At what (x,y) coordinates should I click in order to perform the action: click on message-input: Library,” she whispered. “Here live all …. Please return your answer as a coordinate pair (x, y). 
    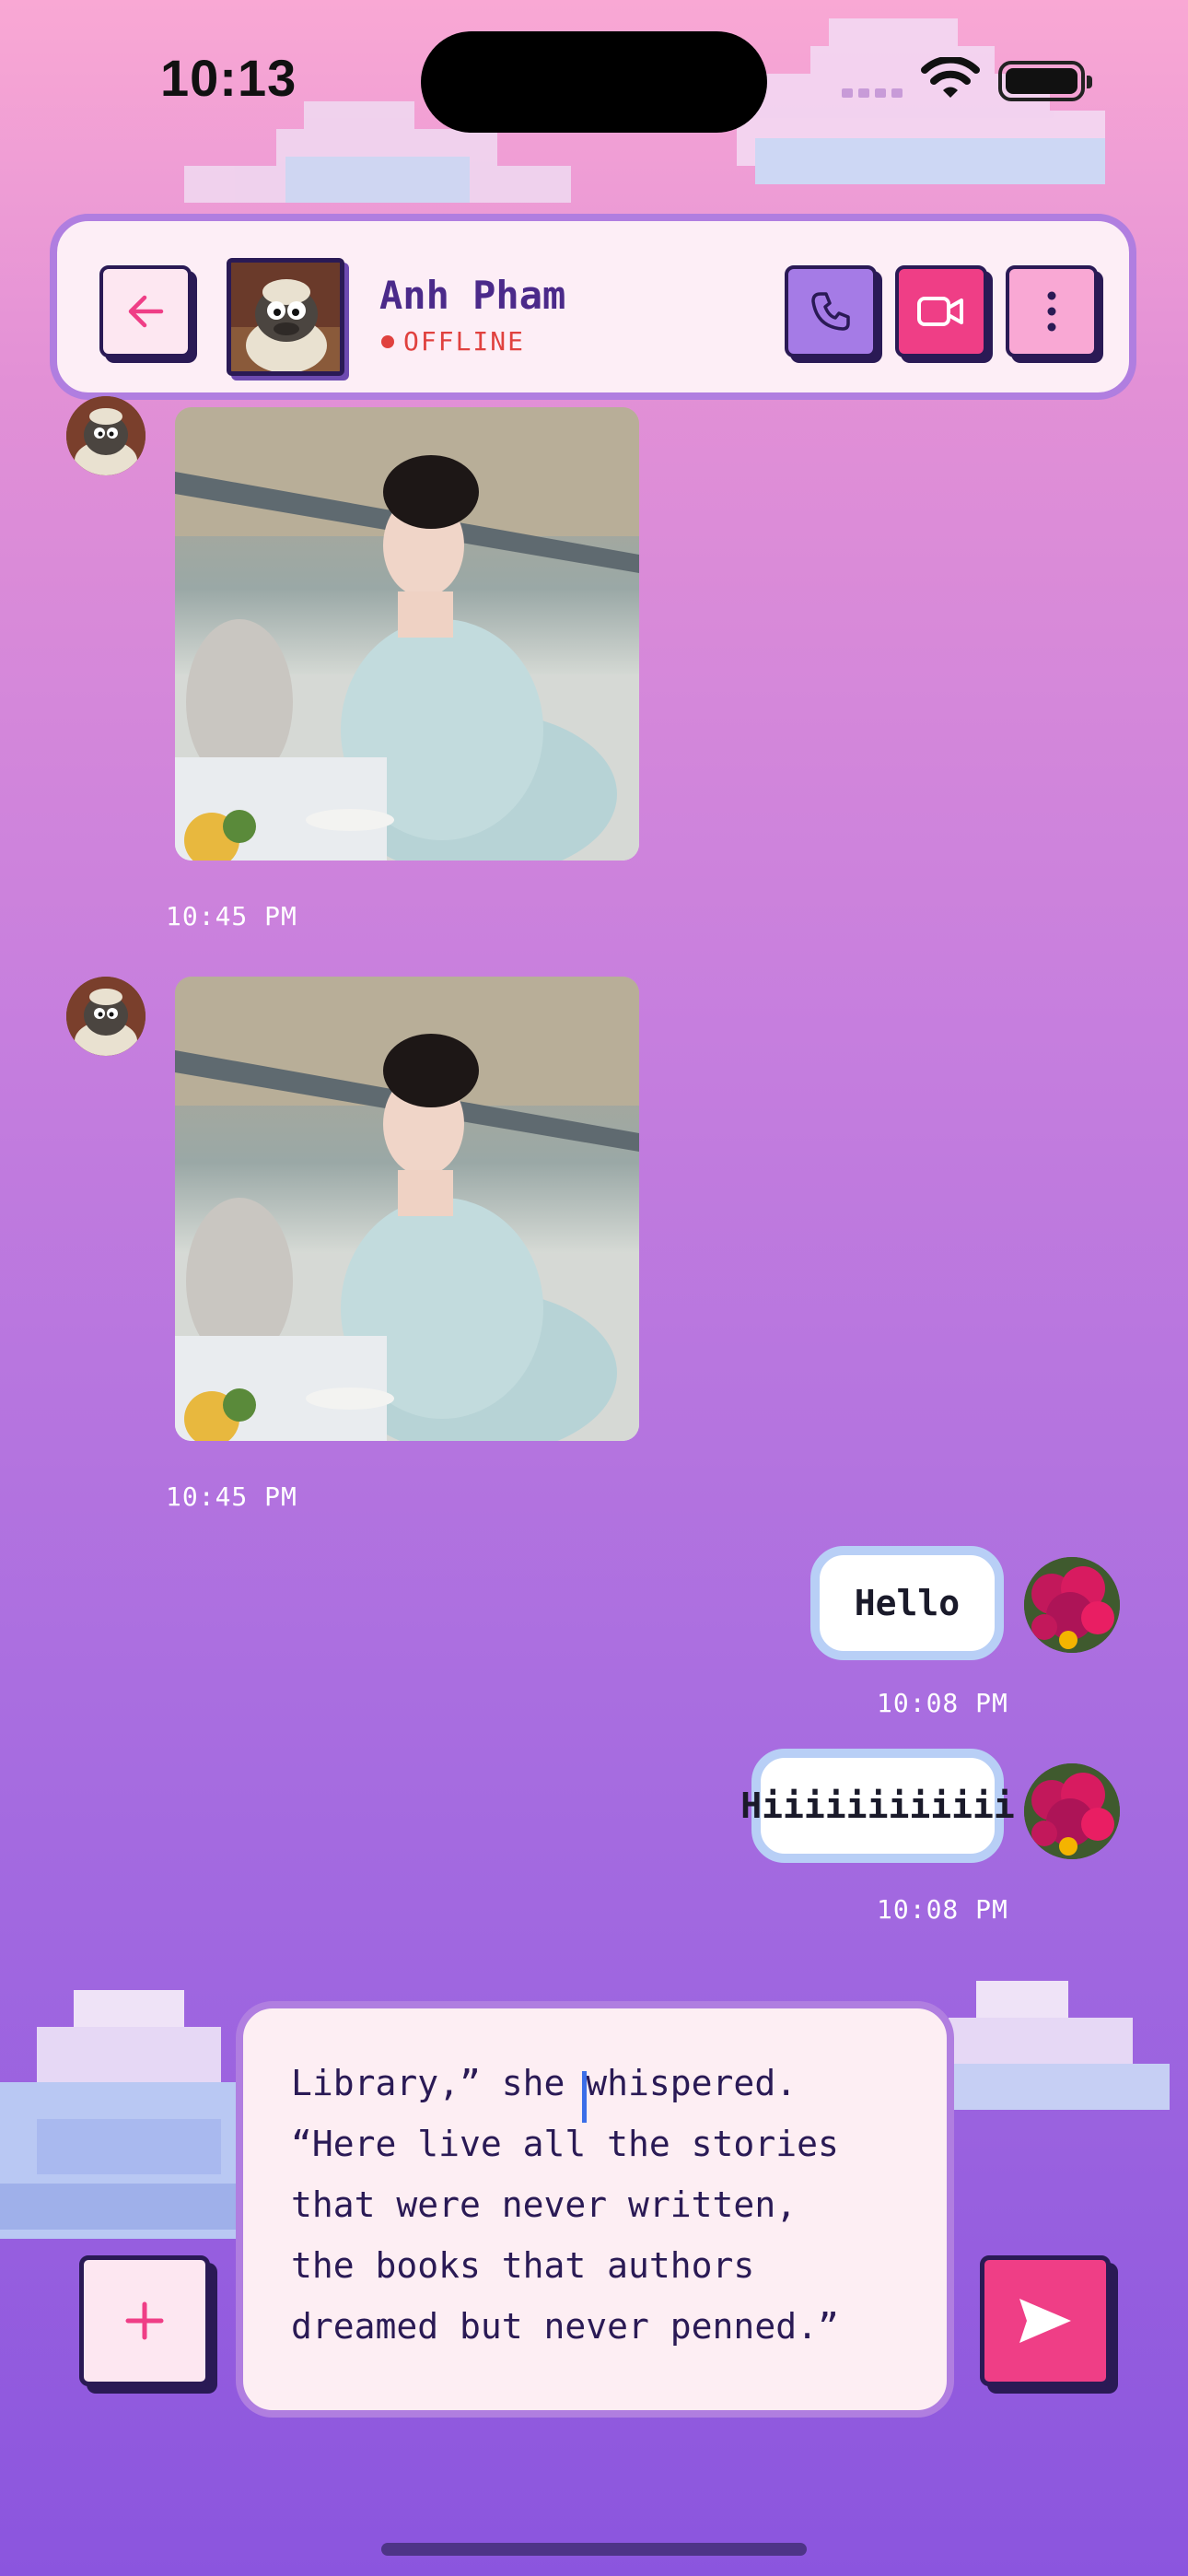
    Looking at the image, I should click on (595, 2209).